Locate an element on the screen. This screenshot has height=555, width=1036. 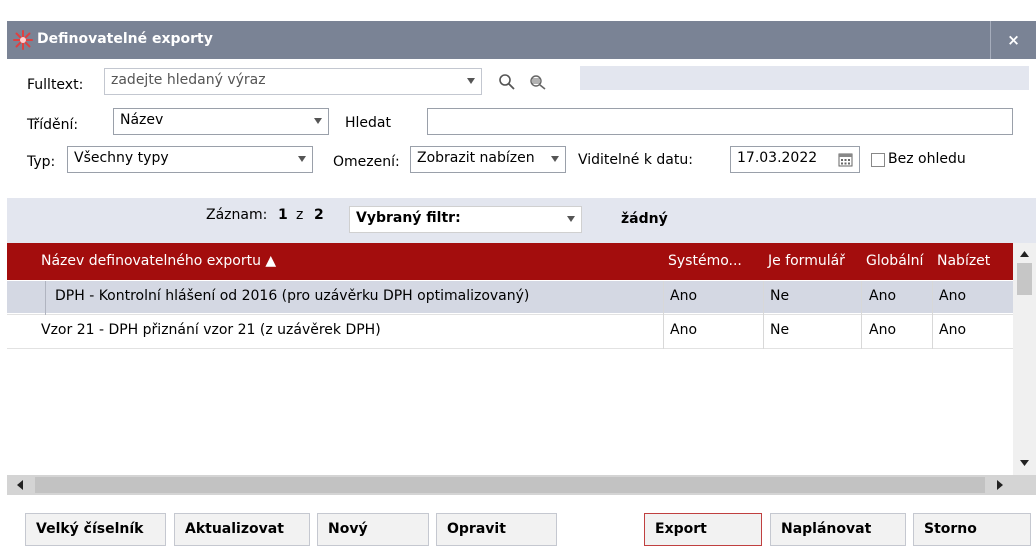
schedule-button: Naplánovat is located at coordinates (838, 529).